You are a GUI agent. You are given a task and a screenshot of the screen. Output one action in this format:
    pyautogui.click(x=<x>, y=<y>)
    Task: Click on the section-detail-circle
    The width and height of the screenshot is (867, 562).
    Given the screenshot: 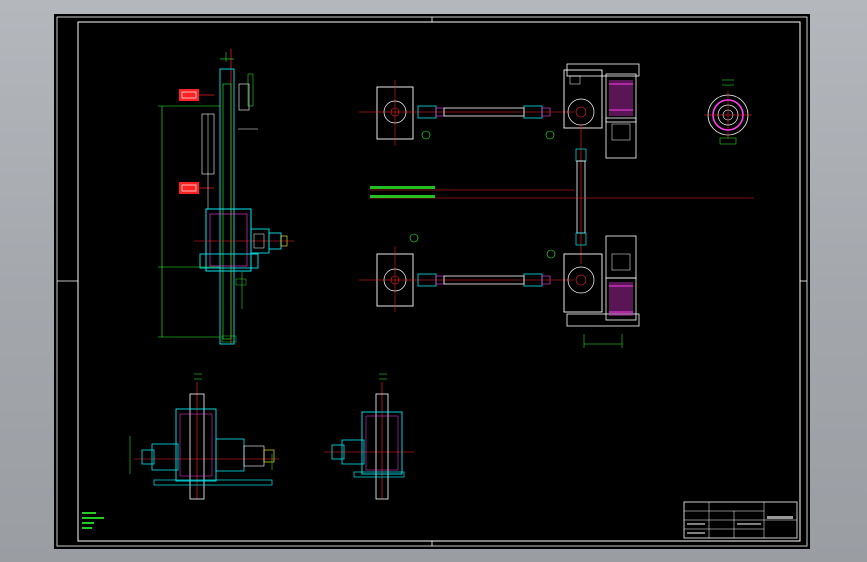 What is the action you would take?
    pyautogui.click(x=728, y=112)
    